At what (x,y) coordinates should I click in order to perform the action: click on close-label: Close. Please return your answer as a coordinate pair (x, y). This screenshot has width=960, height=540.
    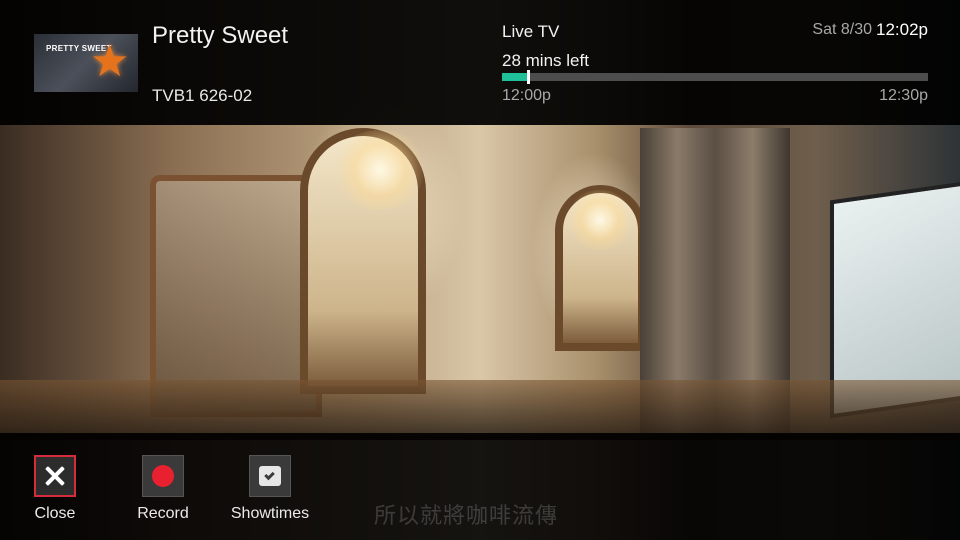
    Looking at the image, I should click on (55, 513).